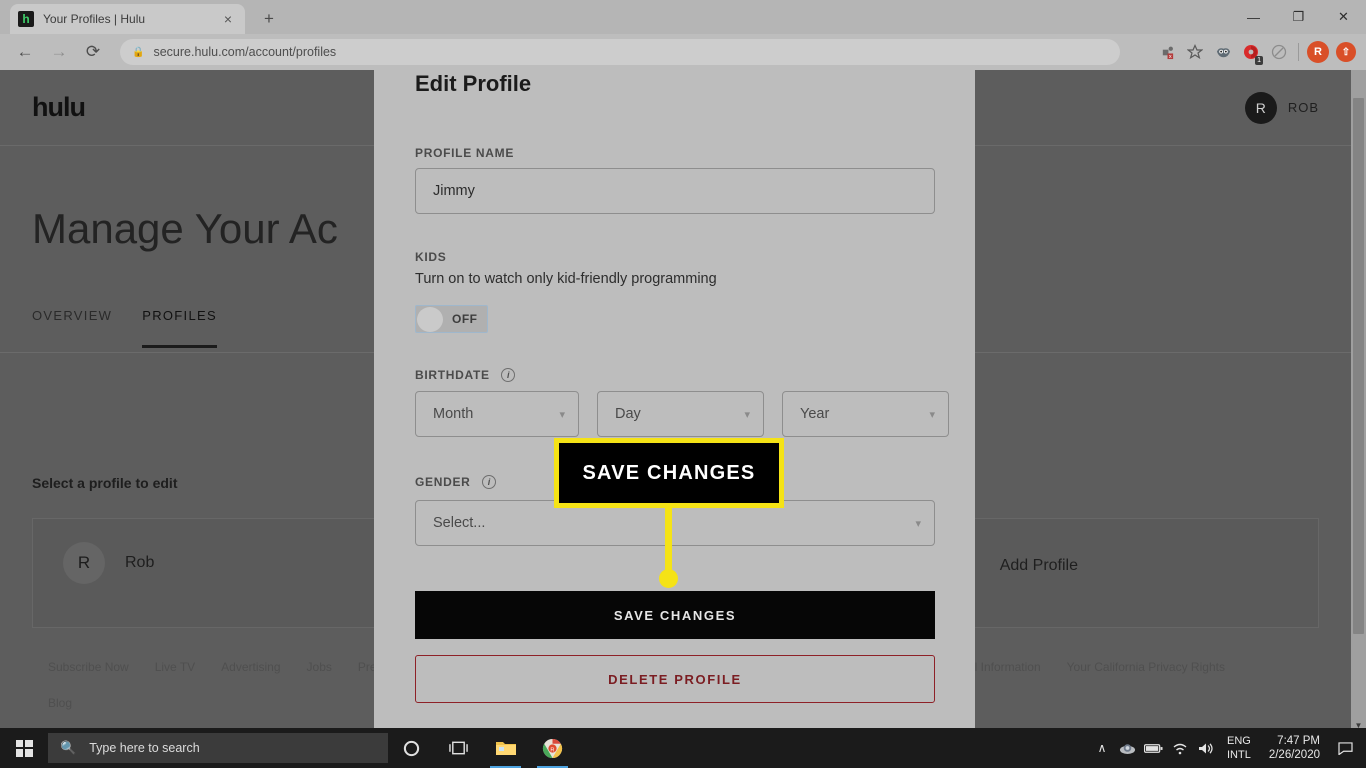  Describe the element at coordinates (1206, 748) in the screenshot. I see `volume-icon` at that location.